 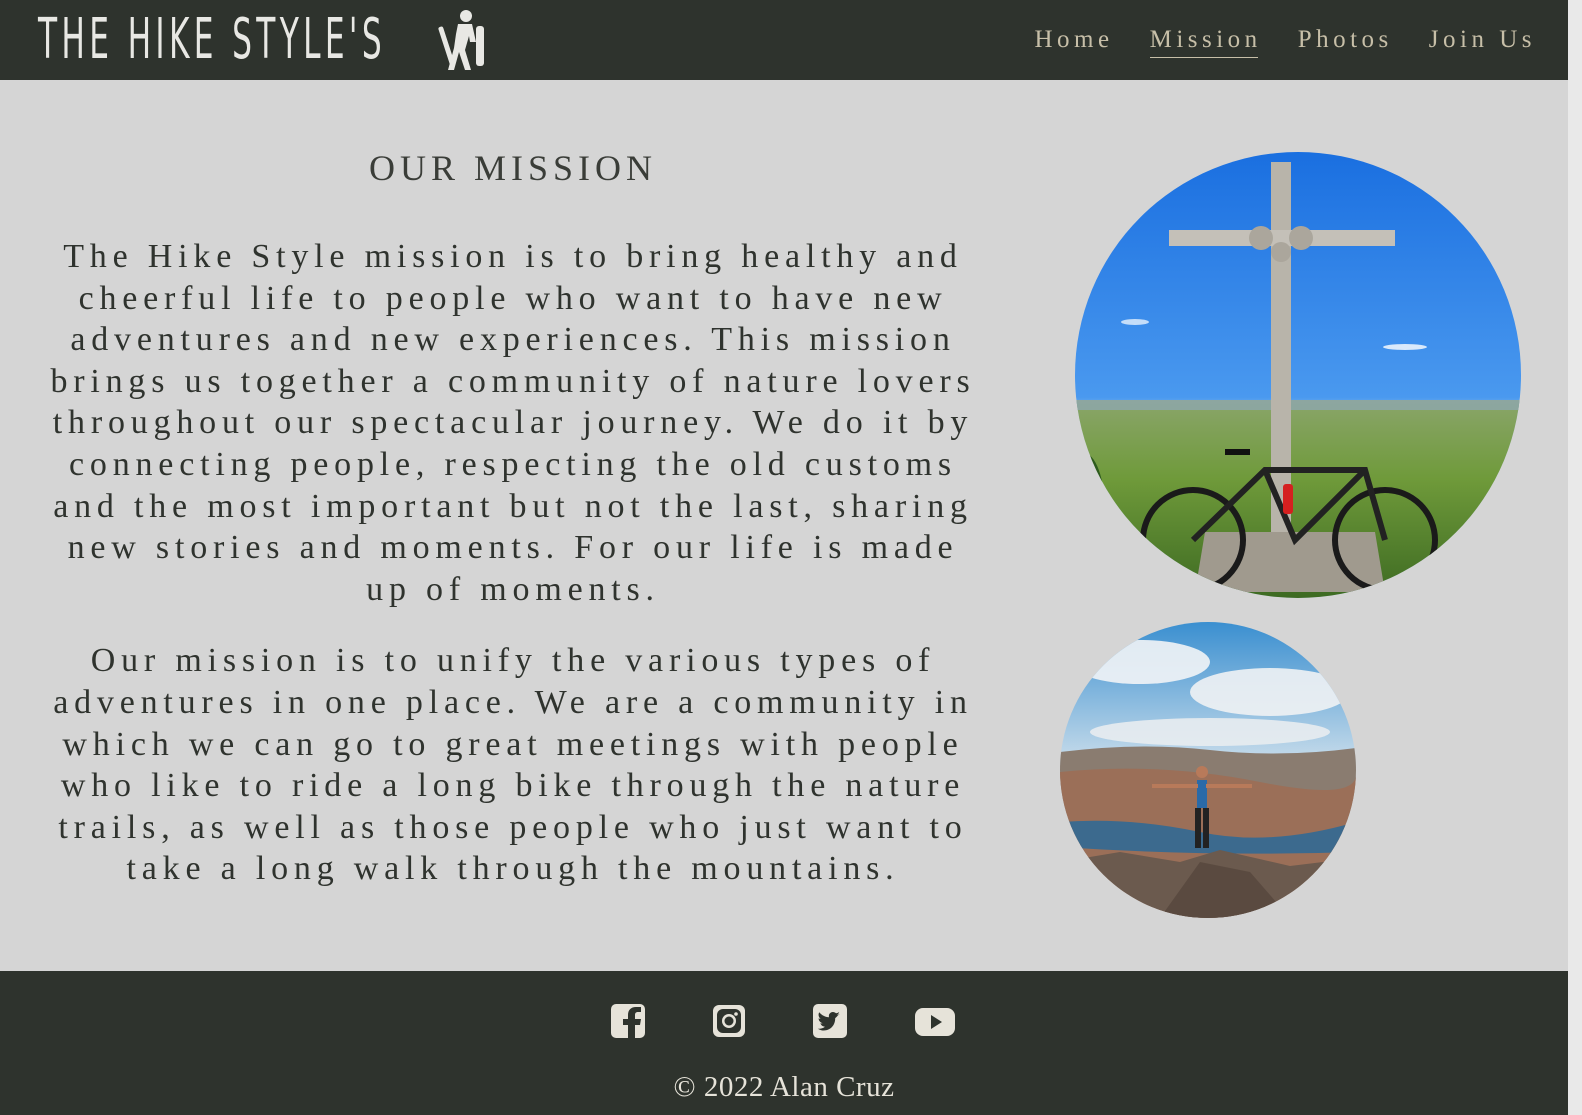 I want to click on main-nav: Home Mission Photos Join Us, so click(x=1267, y=40).